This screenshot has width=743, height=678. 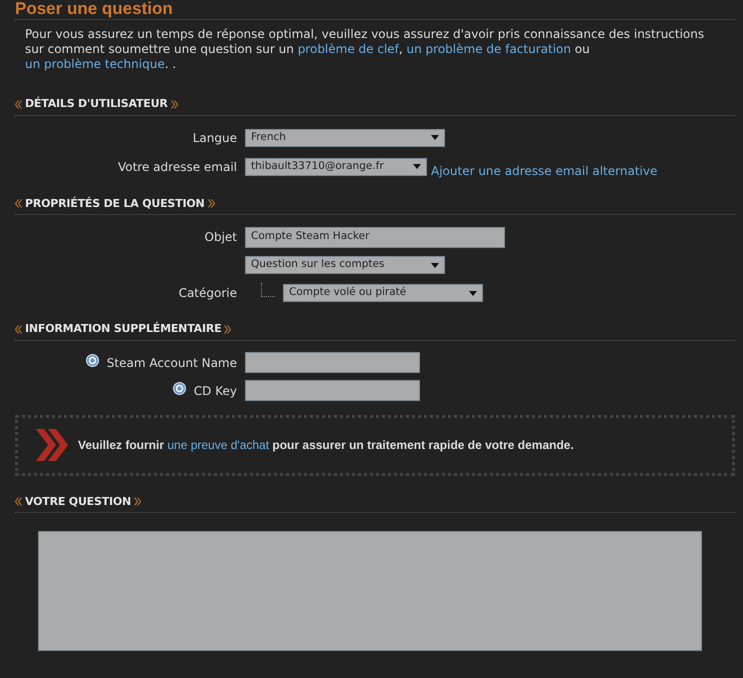 I want to click on field-label: Objet, so click(x=220, y=237).